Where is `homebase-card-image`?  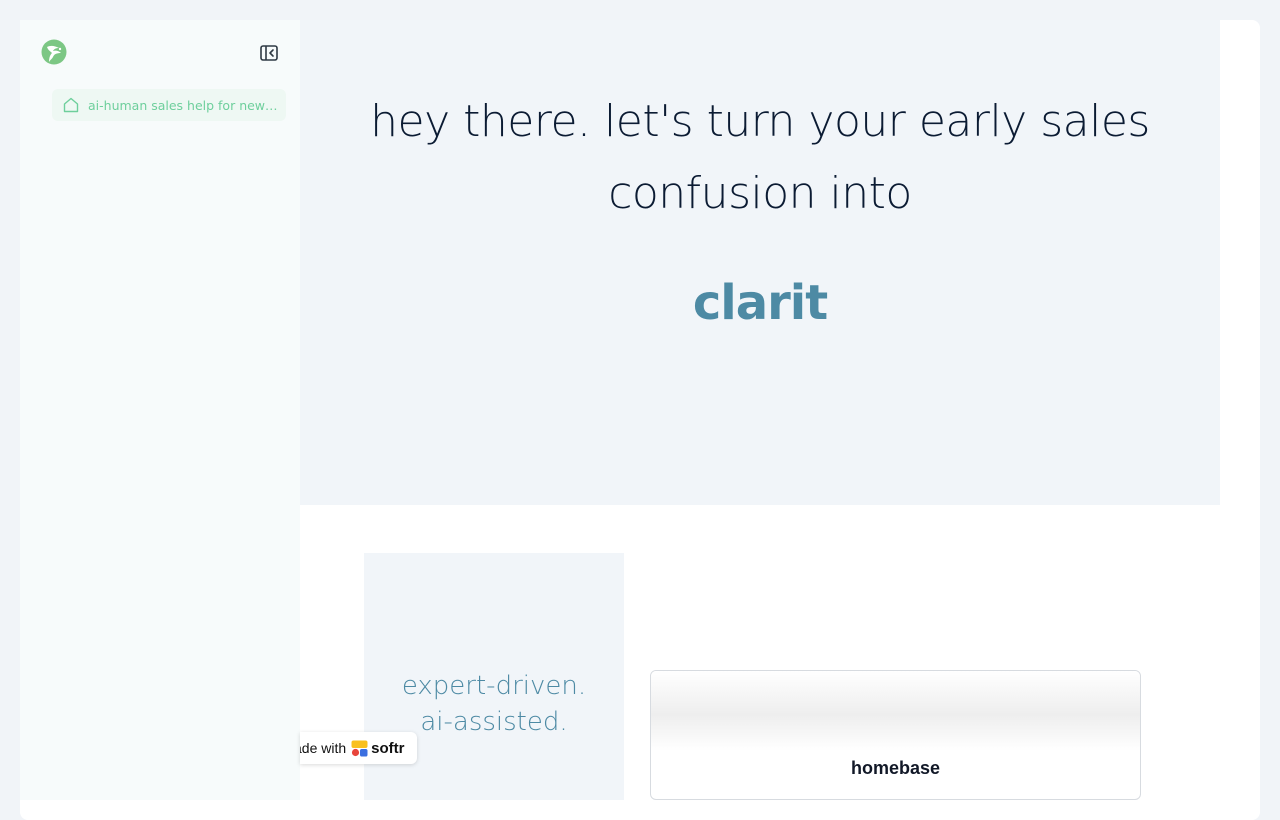
homebase-card-image is located at coordinates (895, 711).